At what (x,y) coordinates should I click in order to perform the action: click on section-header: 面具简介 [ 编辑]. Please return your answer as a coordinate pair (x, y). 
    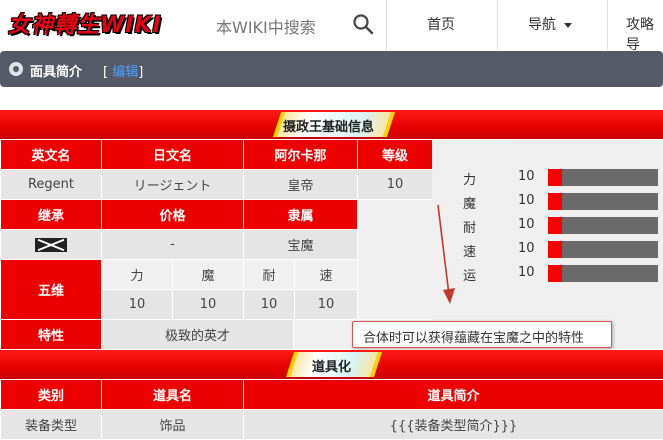
    Looking at the image, I should click on (331, 69).